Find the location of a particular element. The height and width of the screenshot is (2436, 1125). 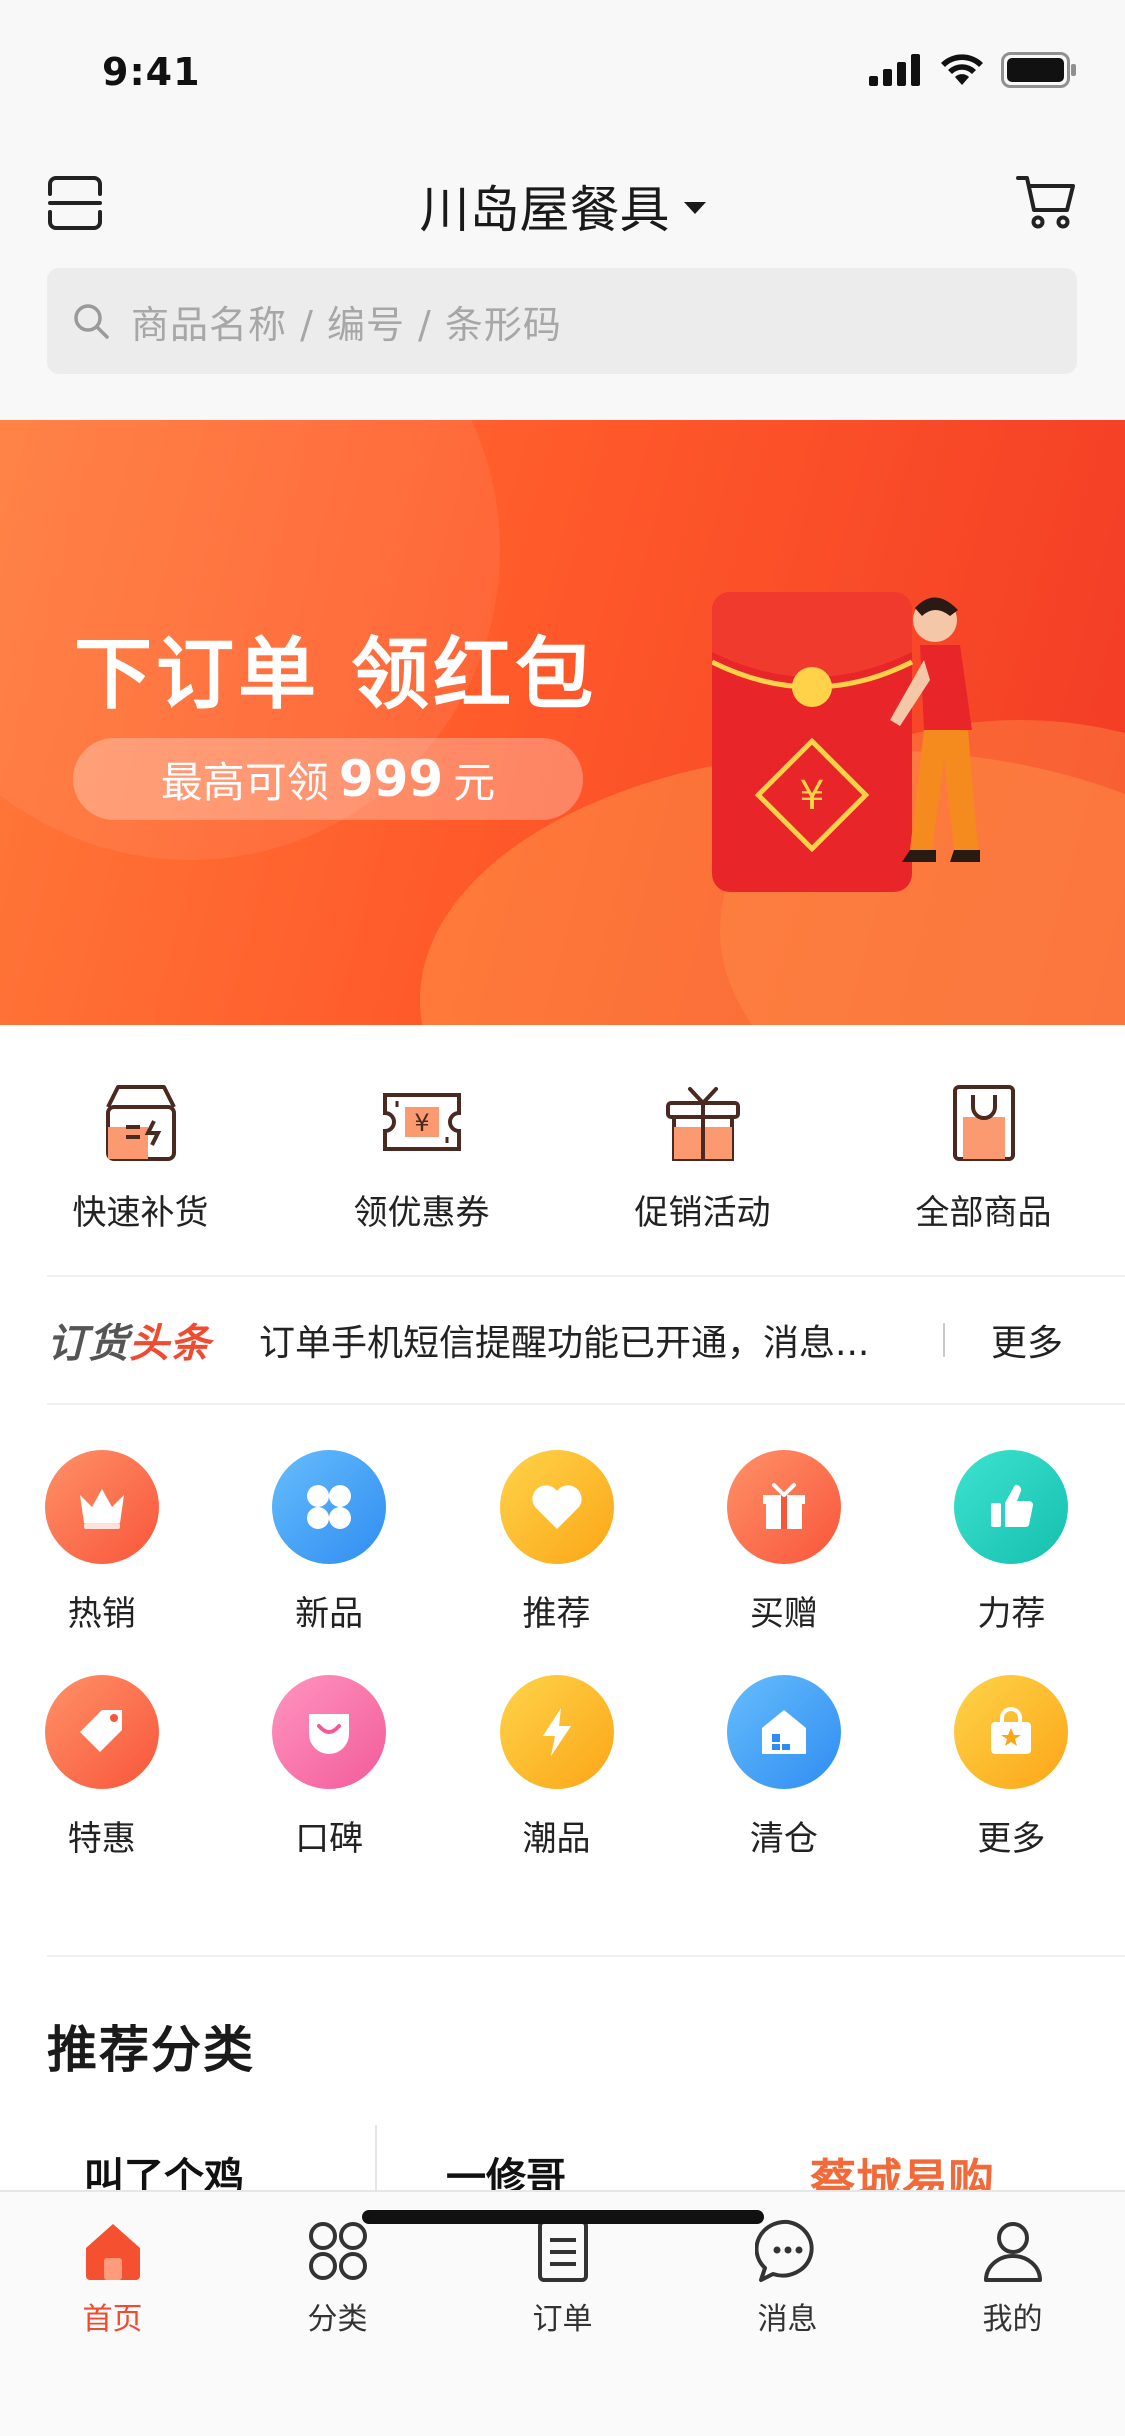

banner-subtitle: 最高可领 999 元 is located at coordinates (328, 779).